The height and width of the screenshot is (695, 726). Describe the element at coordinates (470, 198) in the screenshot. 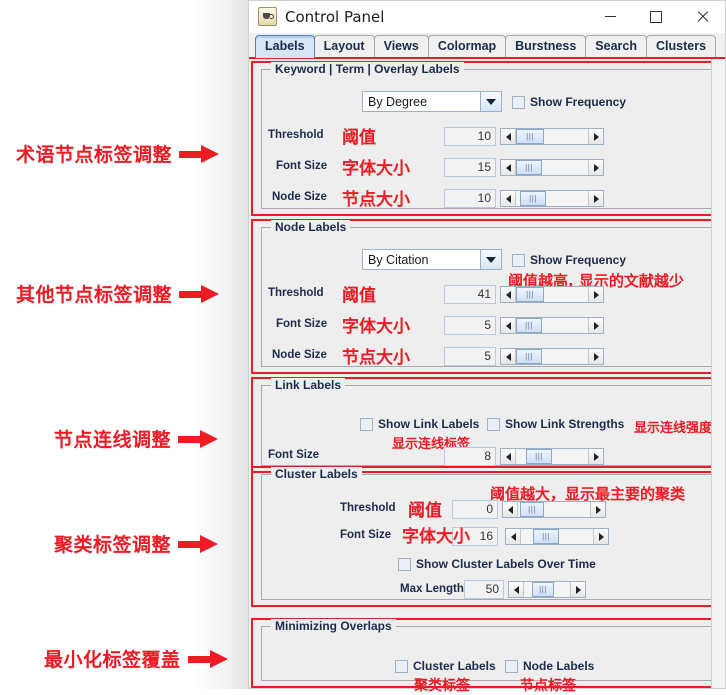

I see `keyword-node-size-field: 10` at that location.